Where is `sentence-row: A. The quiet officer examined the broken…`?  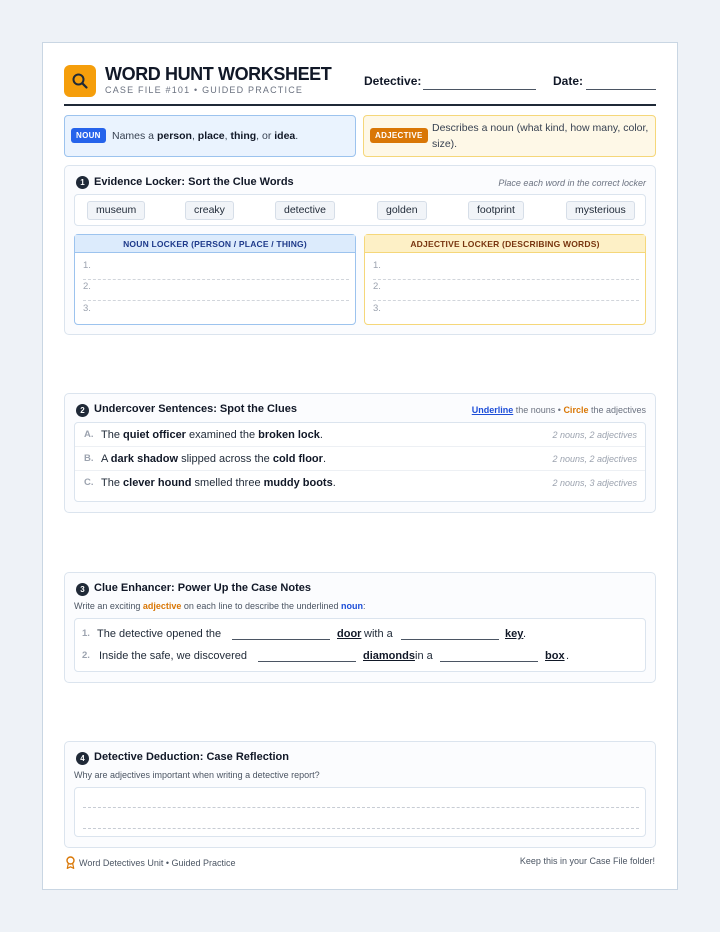
sentence-row: A. The quiet officer examined the broken… is located at coordinates (360, 435).